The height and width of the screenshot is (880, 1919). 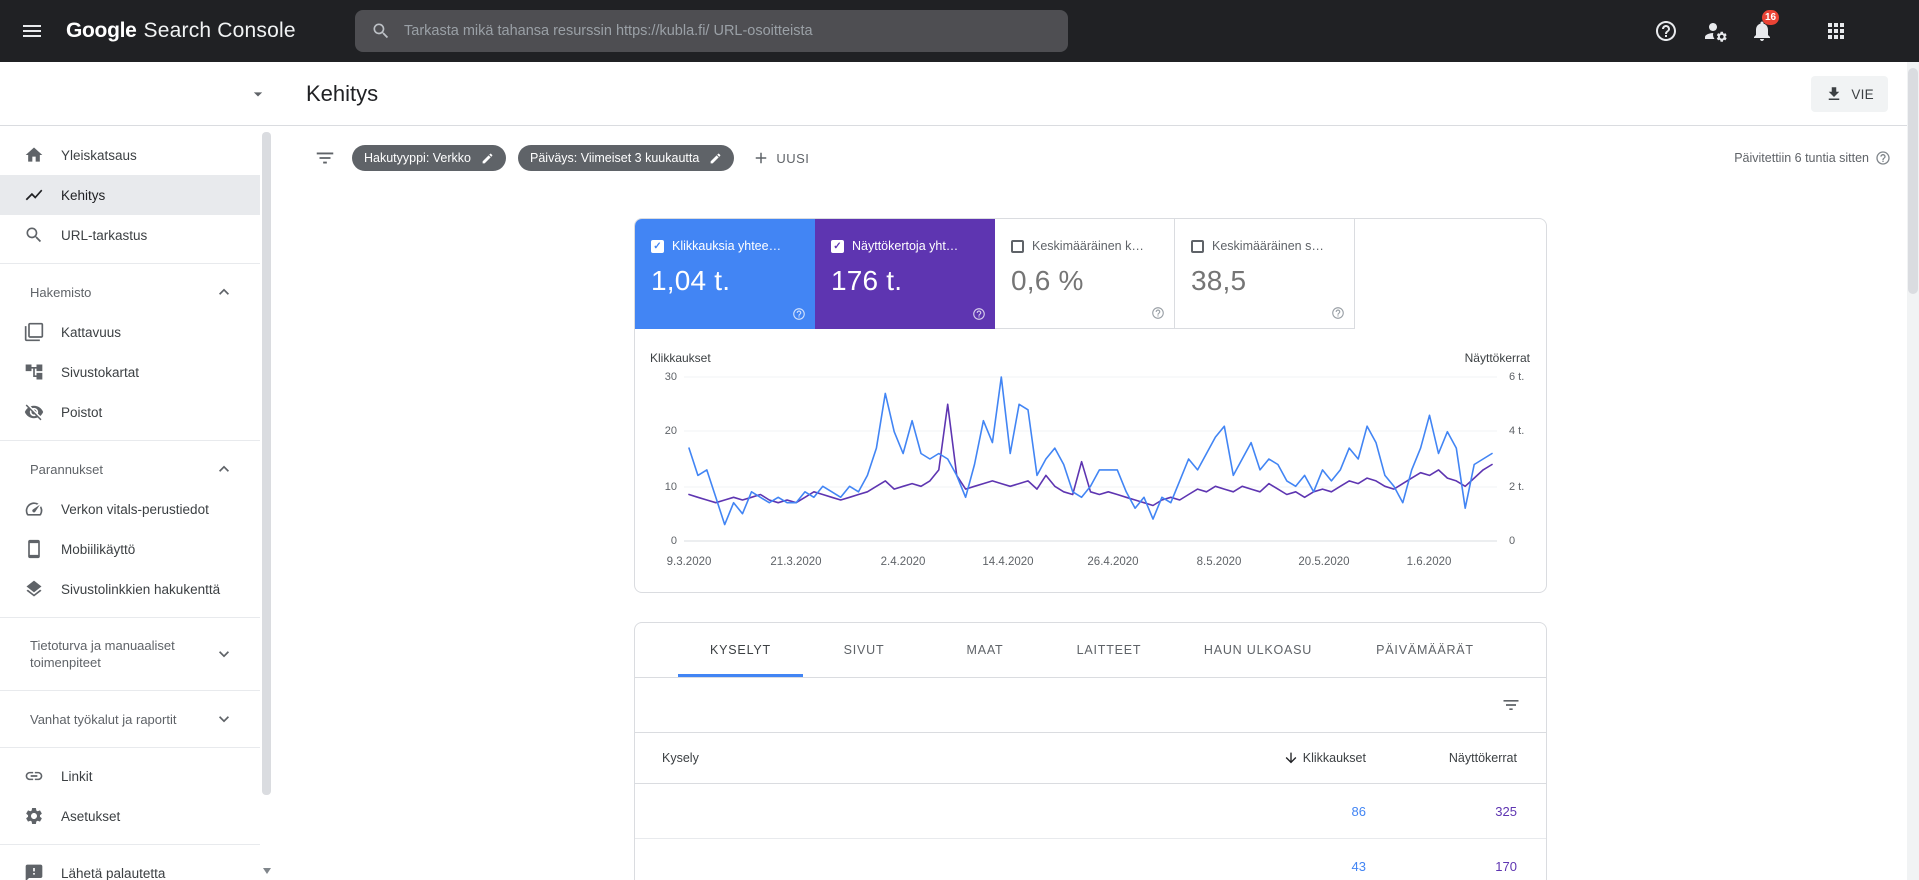 What do you see at coordinates (130, 654) in the screenshot?
I see `sidebar-section-security: Tietoturva ja manuaaliset toimenpiteet` at bounding box center [130, 654].